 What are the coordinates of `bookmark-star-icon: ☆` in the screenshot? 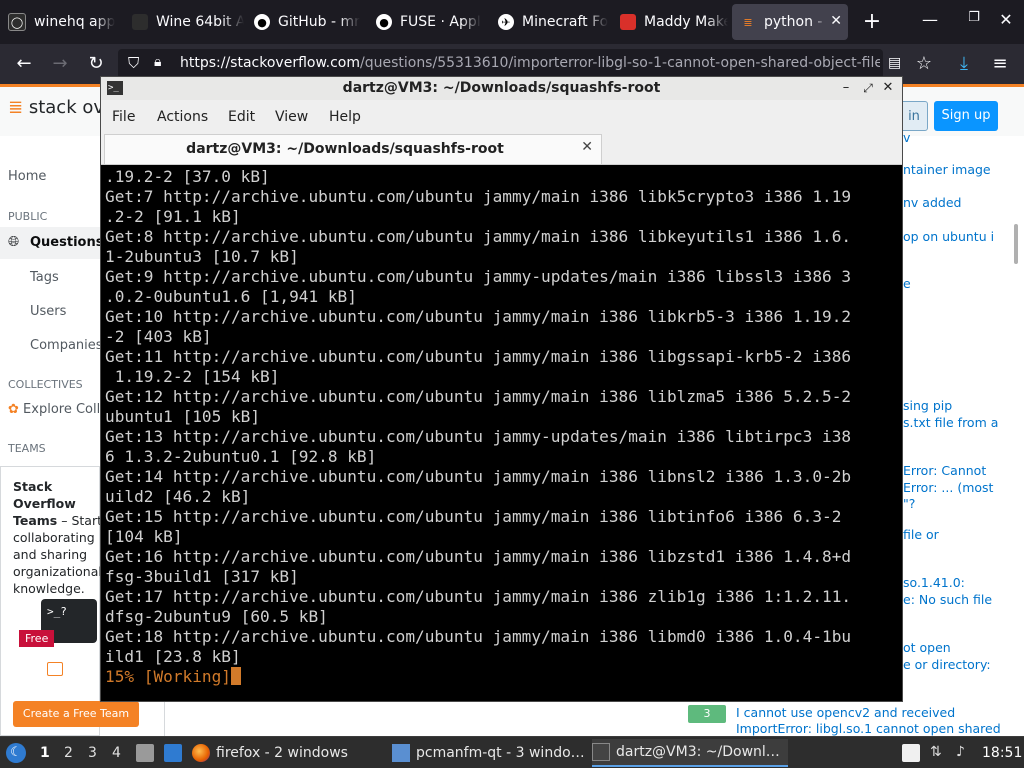 It's located at (924, 64).